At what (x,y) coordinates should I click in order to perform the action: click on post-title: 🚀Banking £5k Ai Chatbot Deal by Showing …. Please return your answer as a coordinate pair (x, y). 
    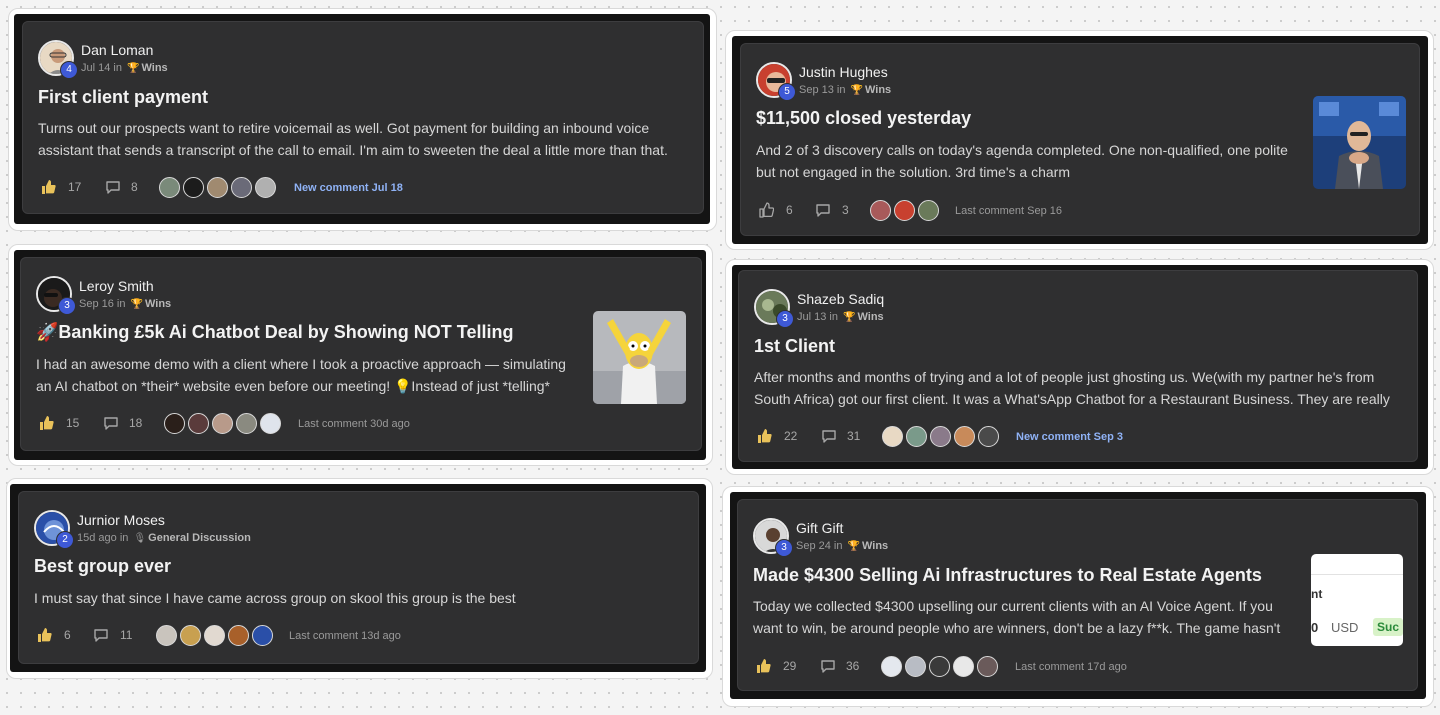
    Looking at the image, I should click on (274, 332).